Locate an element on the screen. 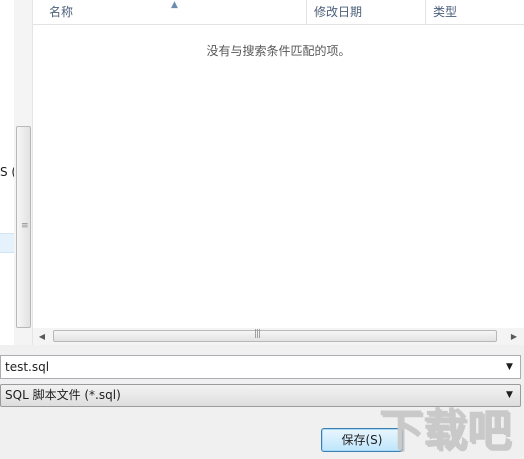  navigation-pane: S ( ≡ is located at coordinates (16, 172).